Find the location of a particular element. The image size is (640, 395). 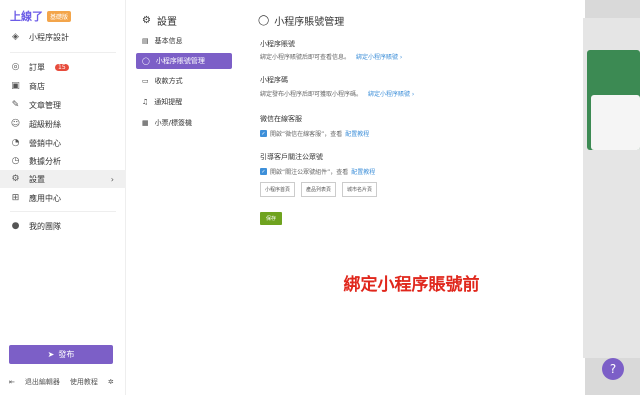

chart-icon: ◷ is located at coordinates (15, 161).